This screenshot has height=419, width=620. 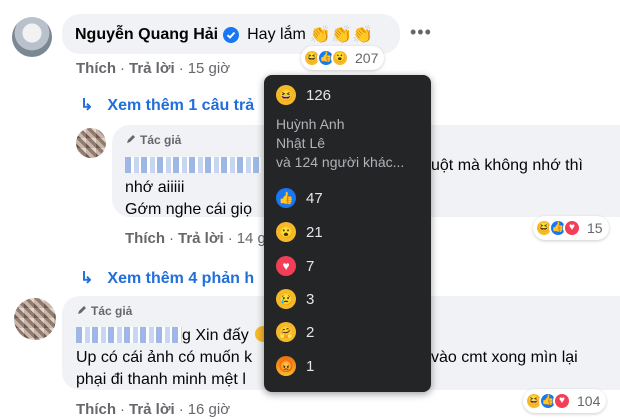 I want to click on love-count: 7, so click(x=310, y=266).